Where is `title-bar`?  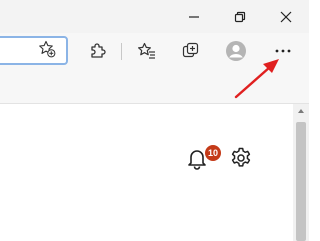
title-bar is located at coordinates (154, 16).